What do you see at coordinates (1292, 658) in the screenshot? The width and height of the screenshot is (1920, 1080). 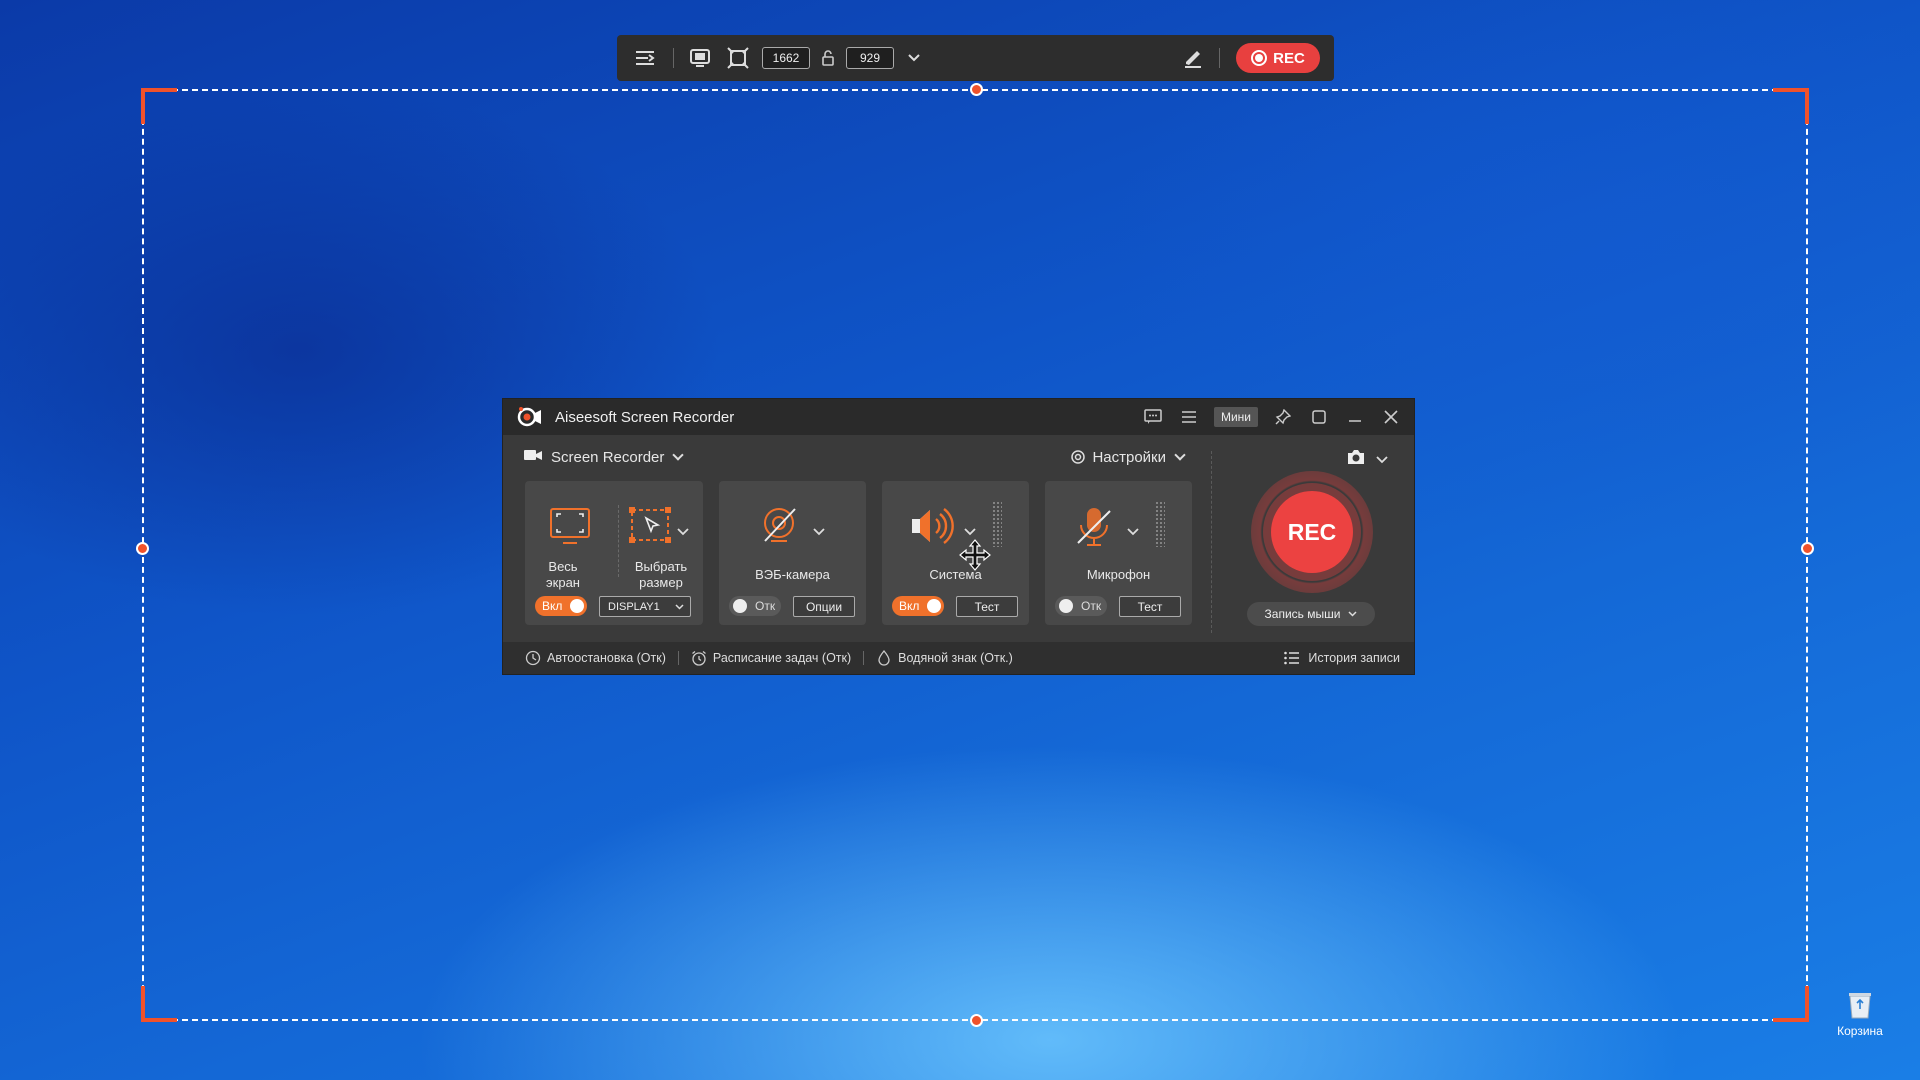 I see `list-icon` at bounding box center [1292, 658].